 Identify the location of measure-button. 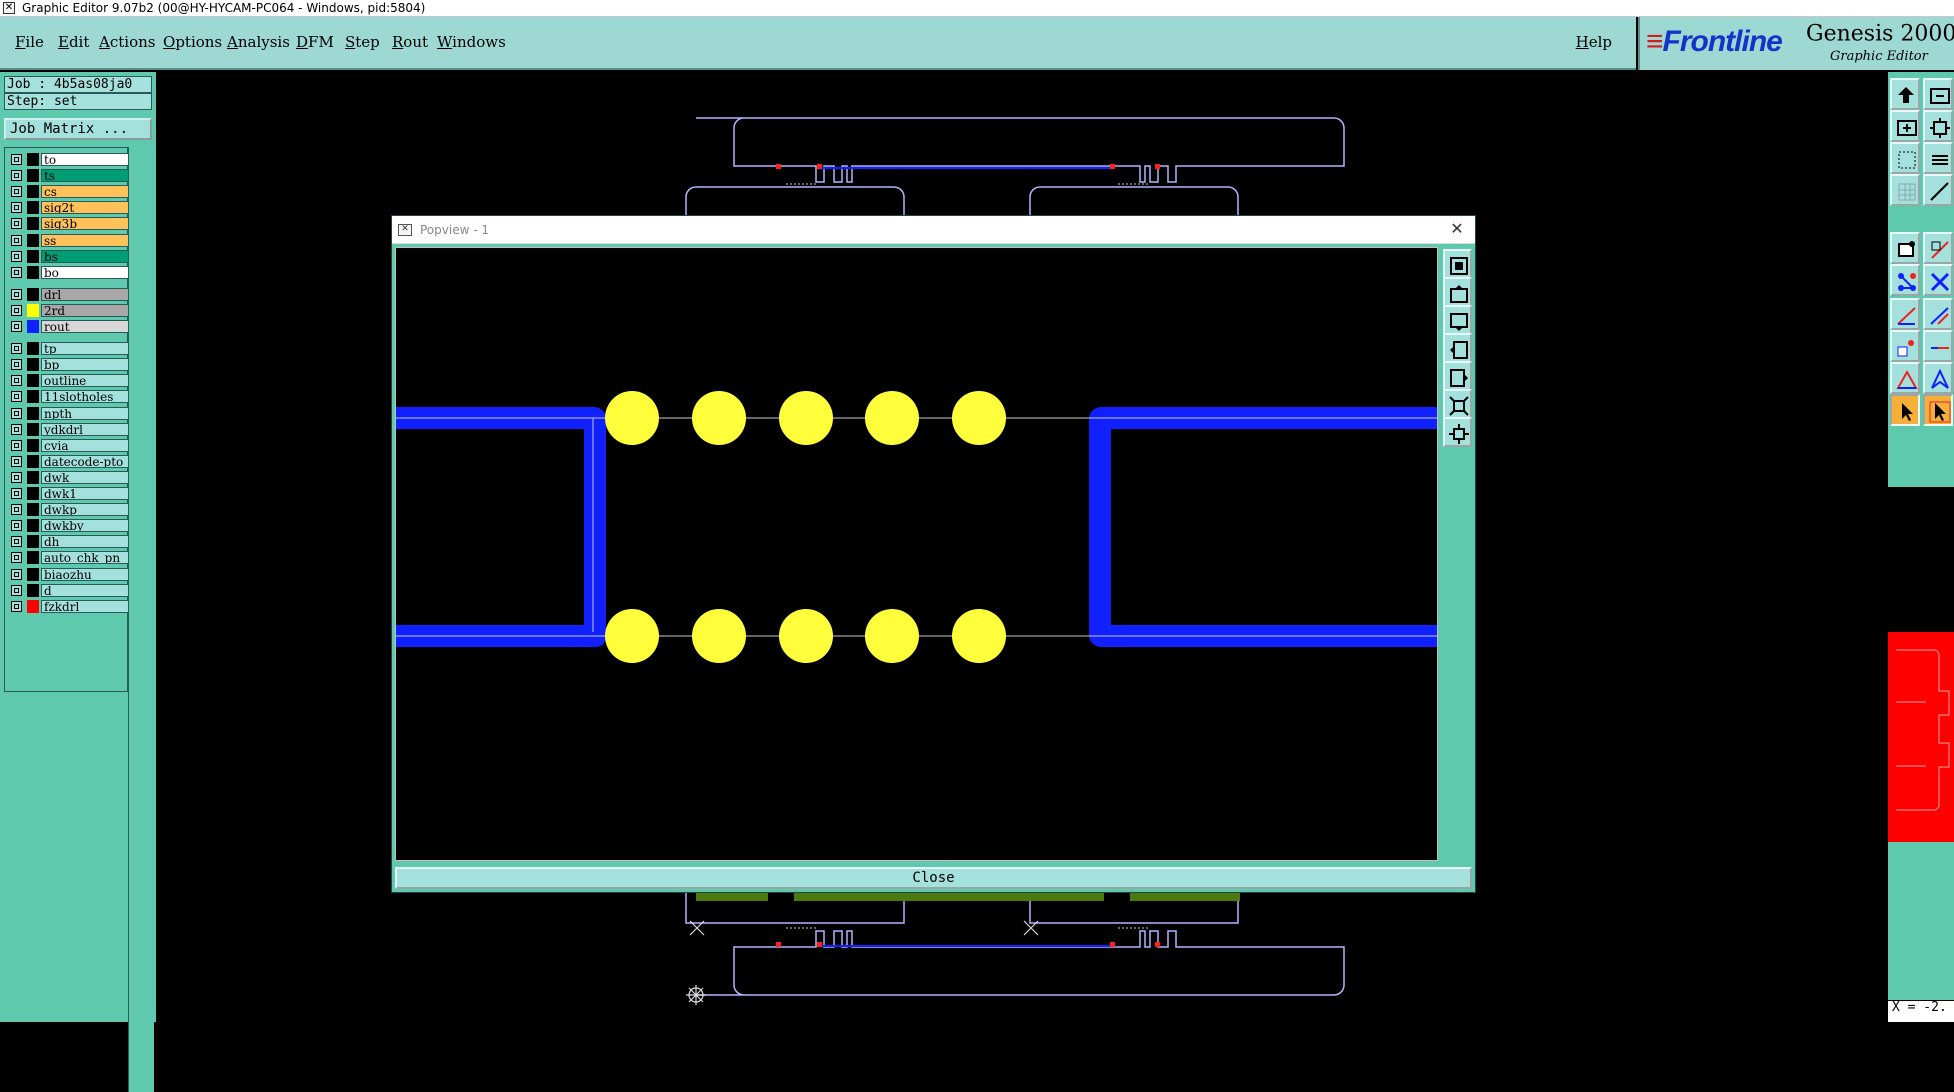
(1938, 190).